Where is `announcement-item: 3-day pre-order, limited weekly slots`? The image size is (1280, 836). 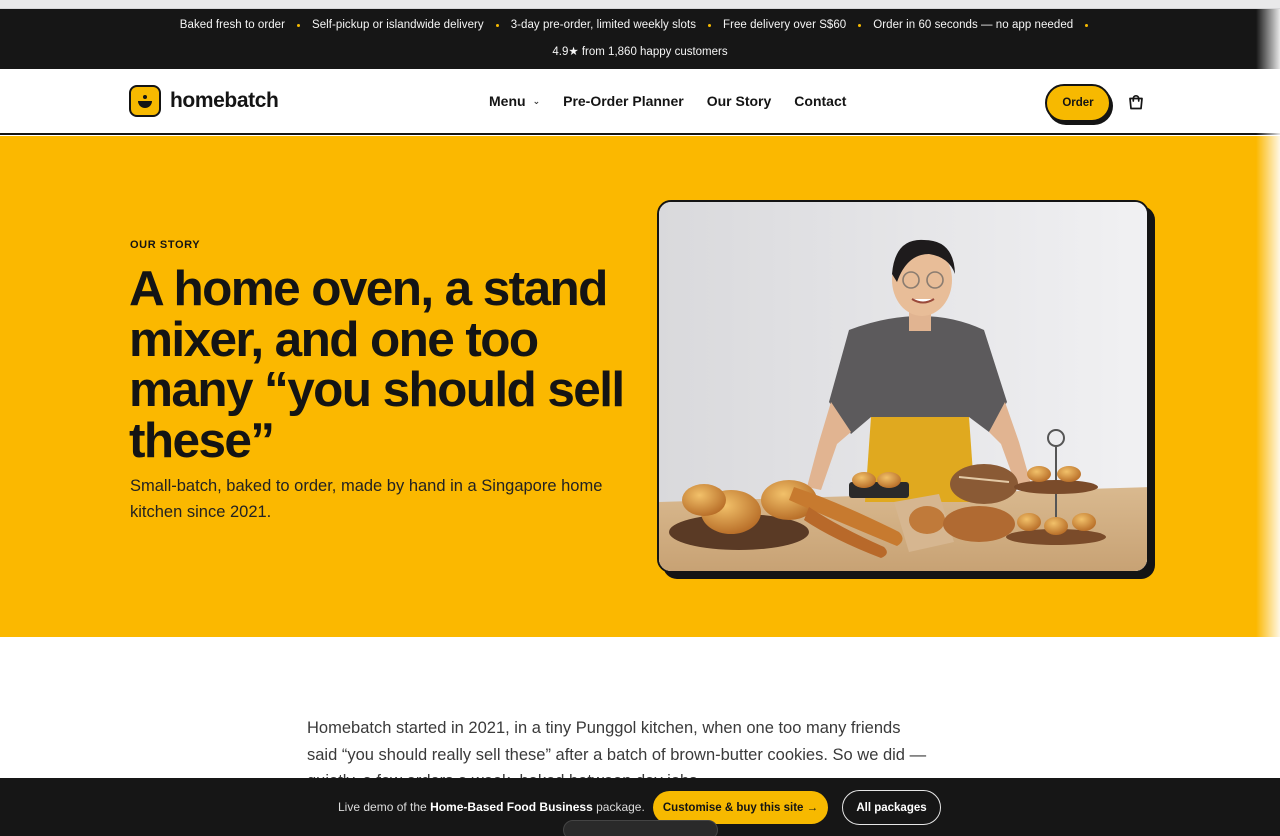
announcement-item: 3-day pre-order, limited weekly slots is located at coordinates (603, 25).